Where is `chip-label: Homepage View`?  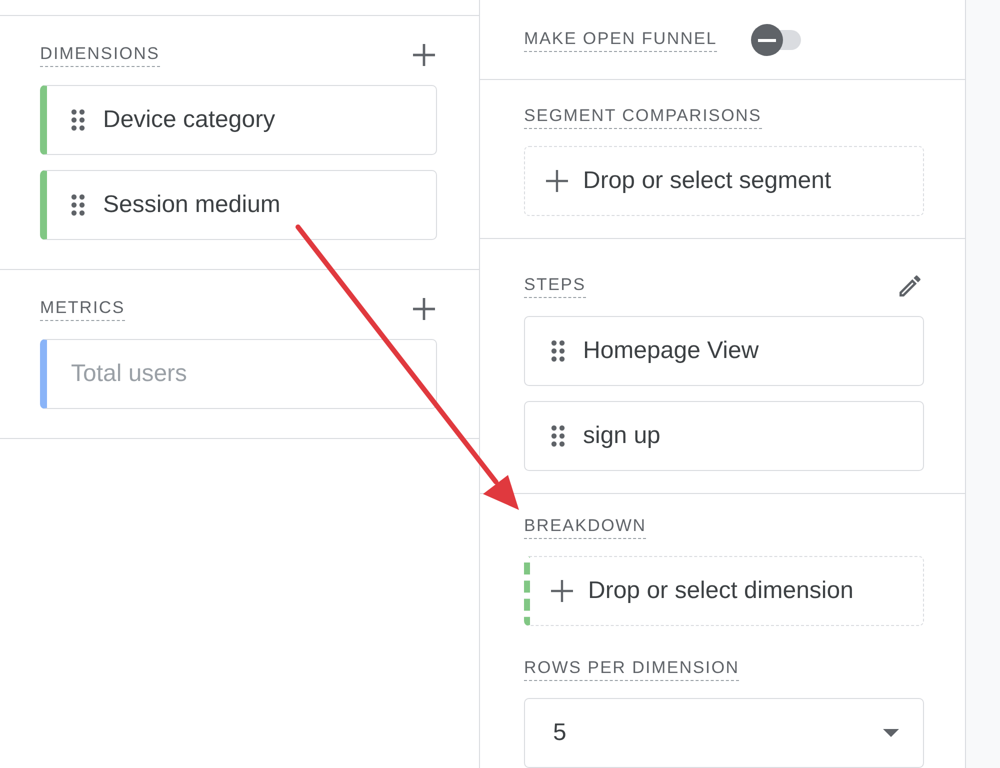
chip-label: Homepage View is located at coordinates (671, 351).